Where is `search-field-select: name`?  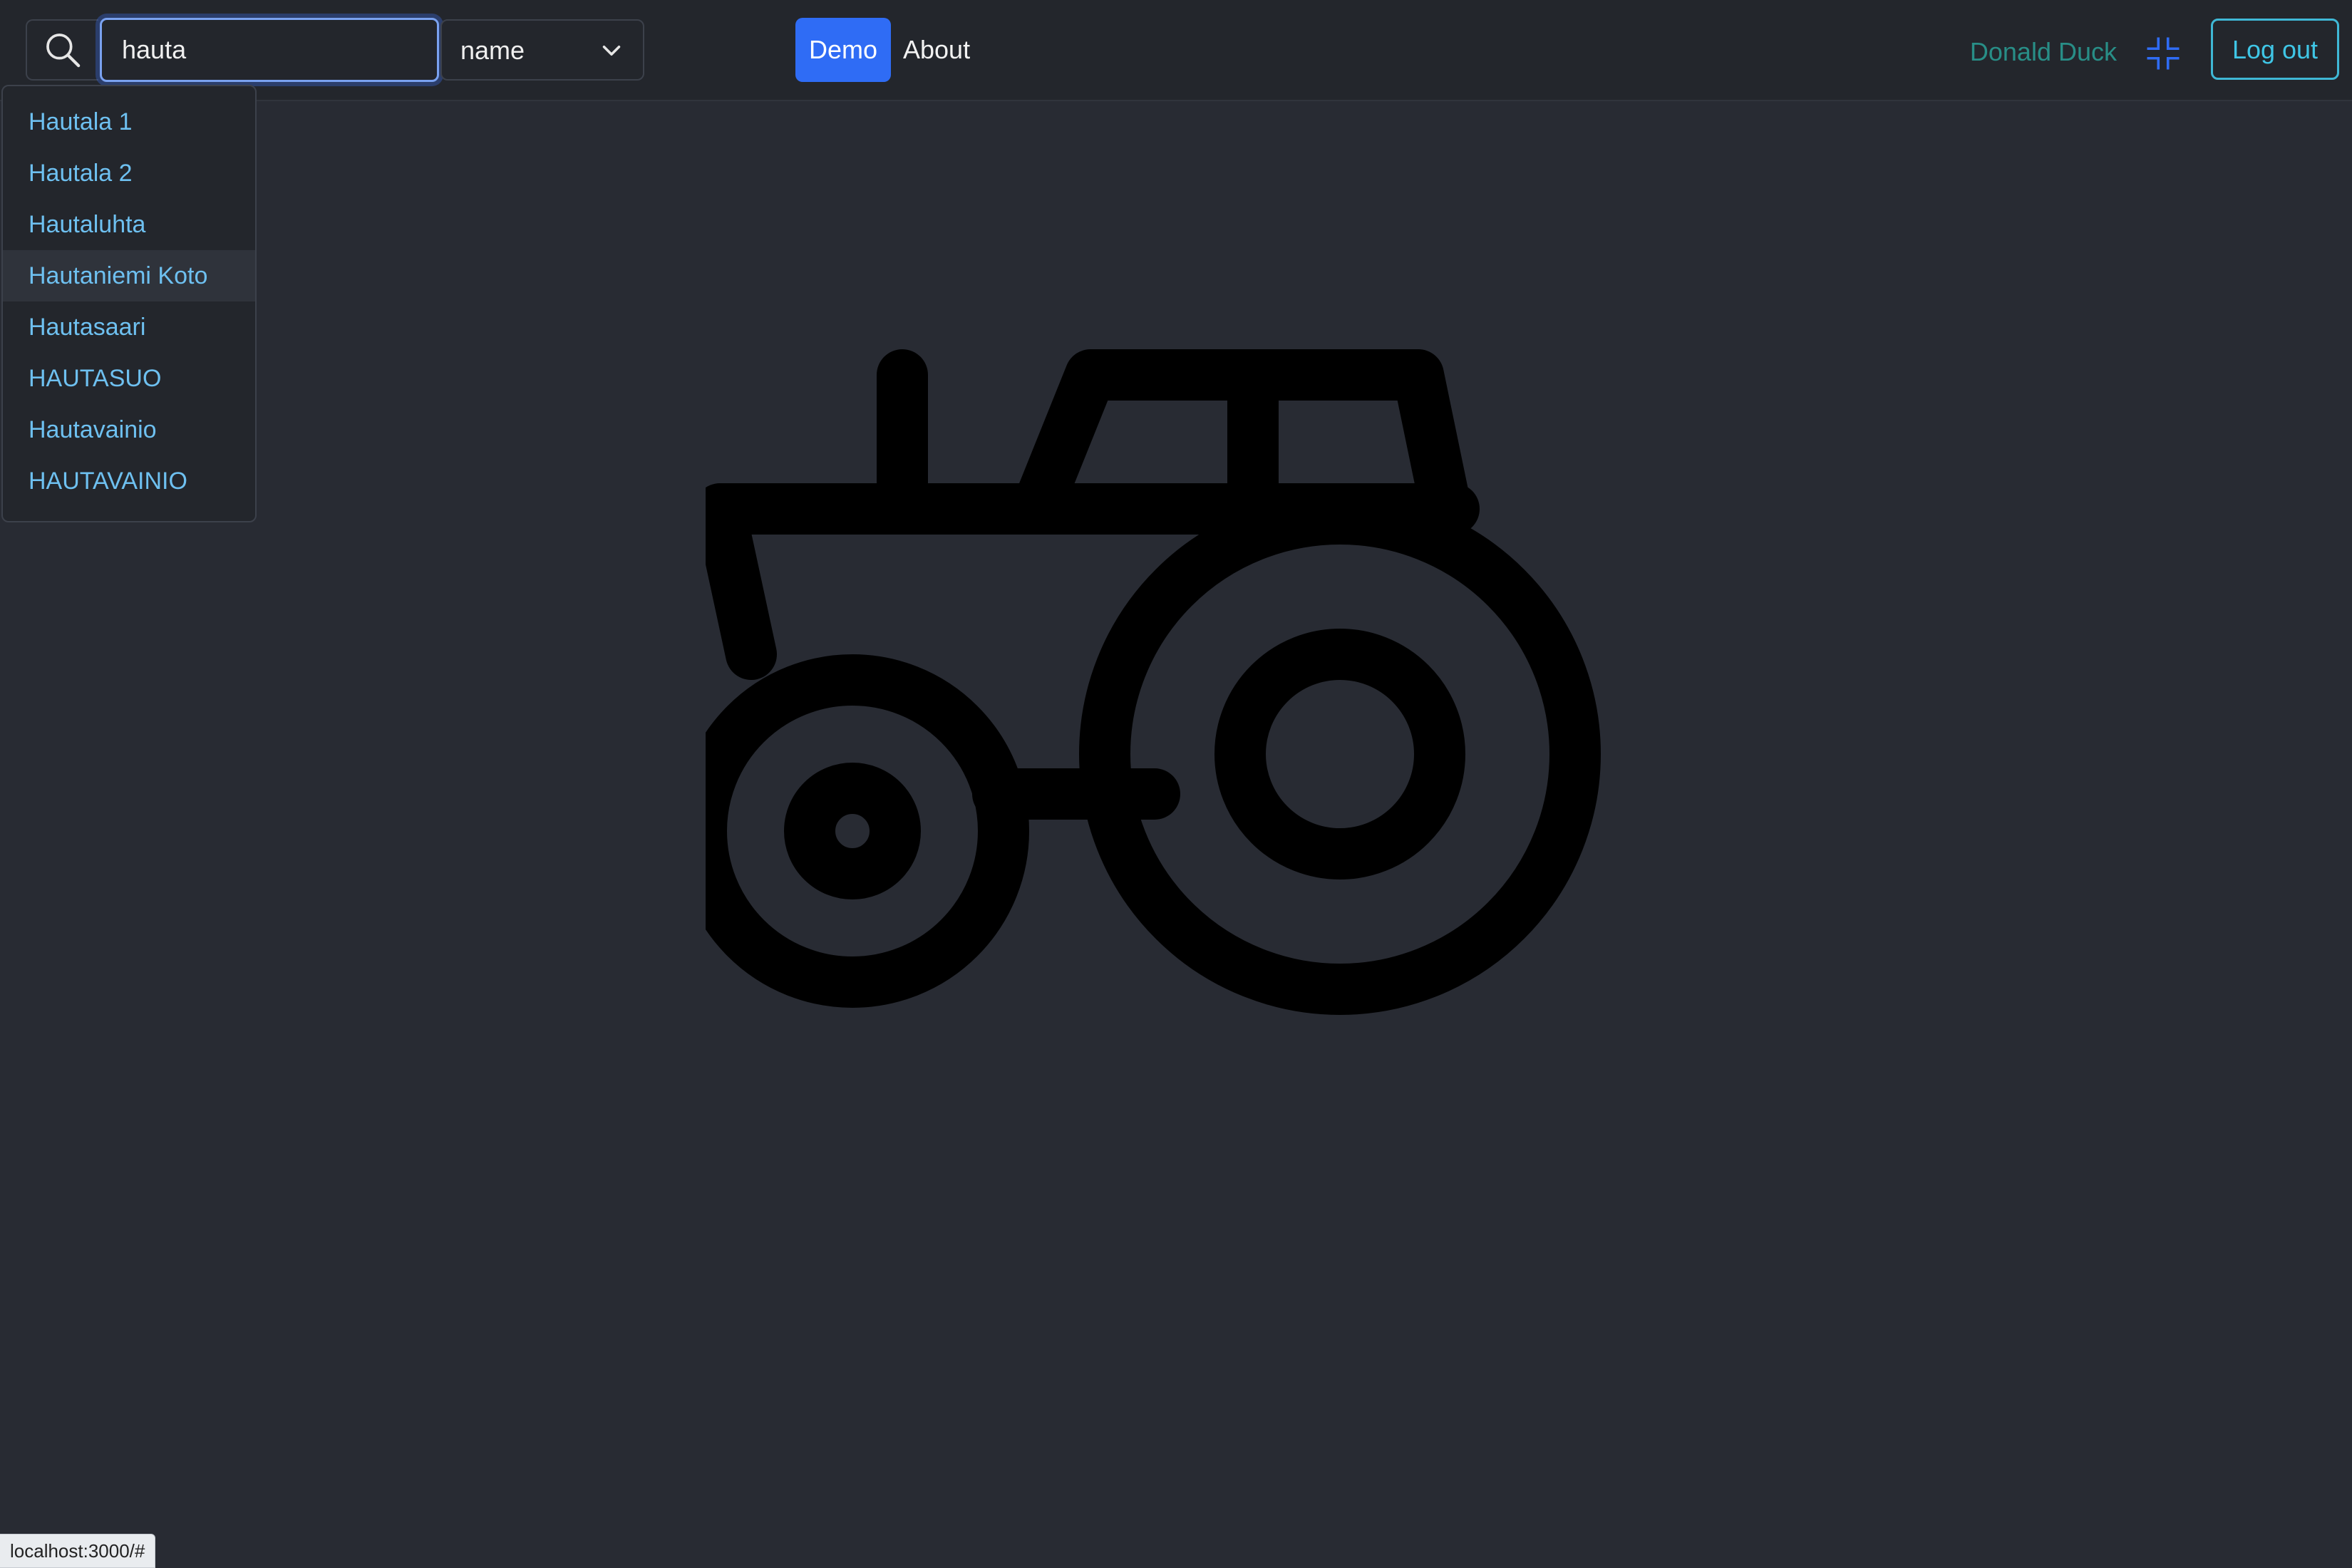
search-field-select: name is located at coordinates (542, 50).